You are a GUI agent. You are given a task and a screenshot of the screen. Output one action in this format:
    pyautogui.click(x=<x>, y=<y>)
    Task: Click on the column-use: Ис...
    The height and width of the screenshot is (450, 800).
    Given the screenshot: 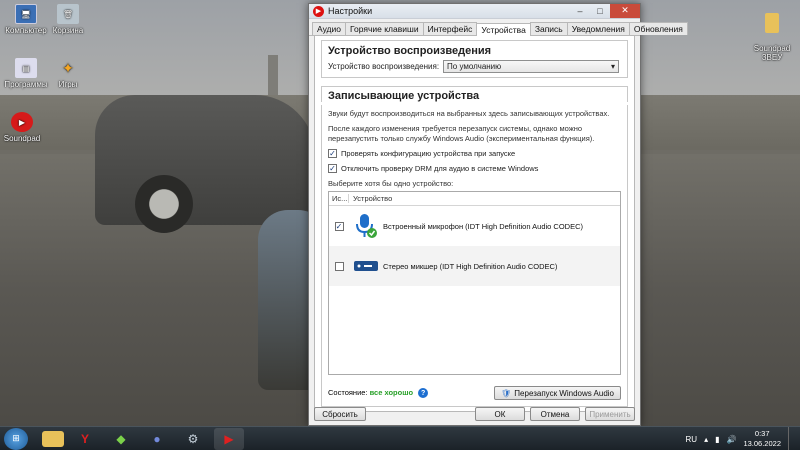 What is the action you would take?
    pyautogui.click(x=339, y=198)
    